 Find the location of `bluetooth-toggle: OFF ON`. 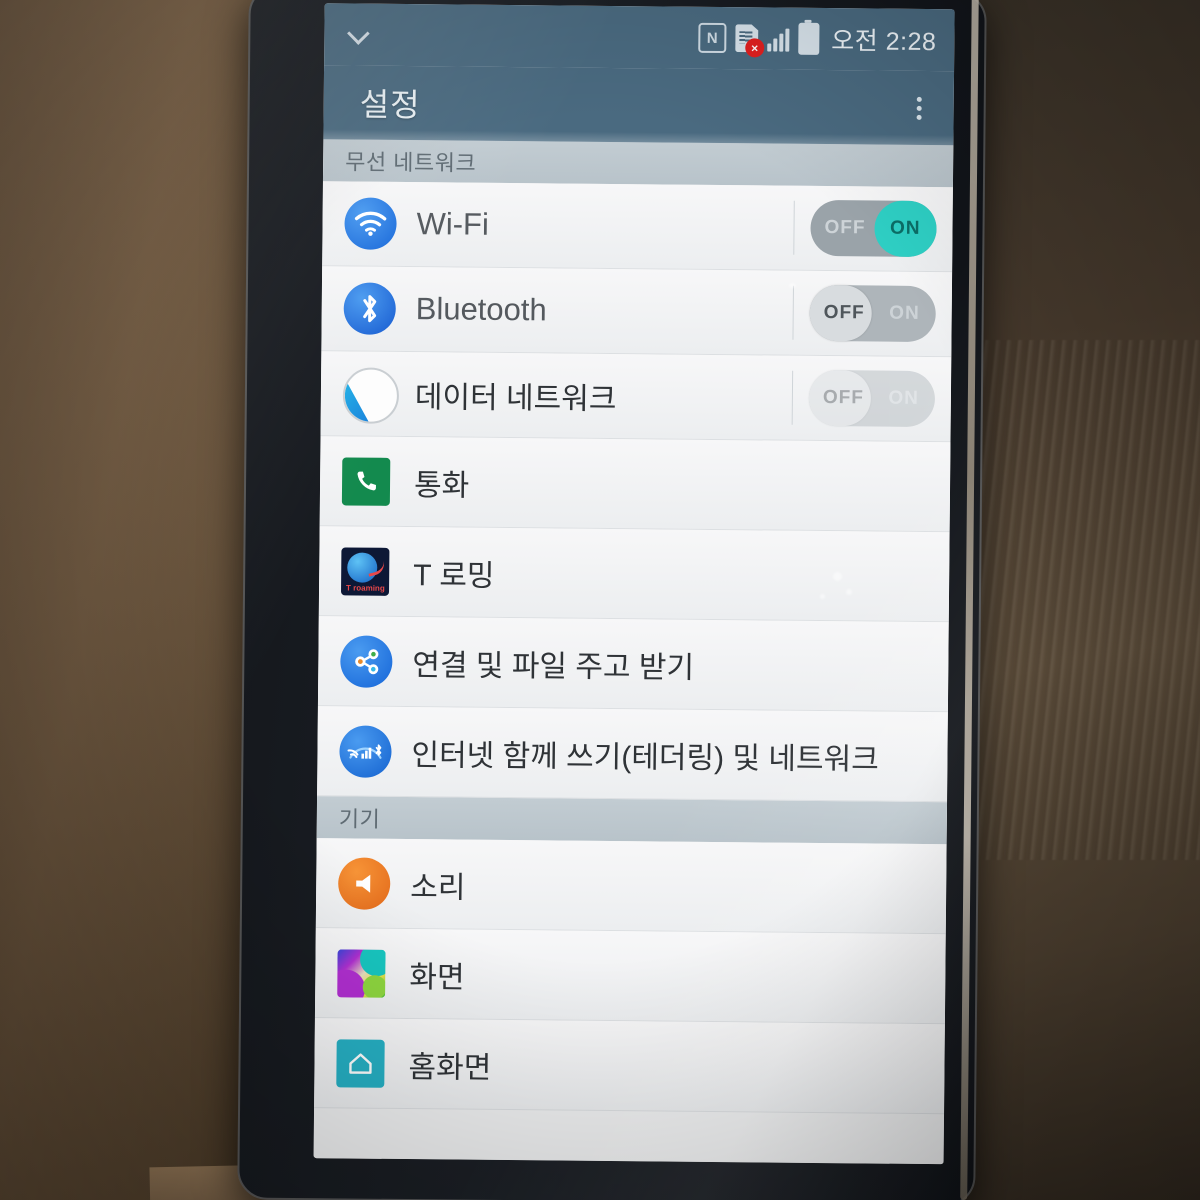

bluetooth-toggle: OFF ON is located at coordinates (872, 313).